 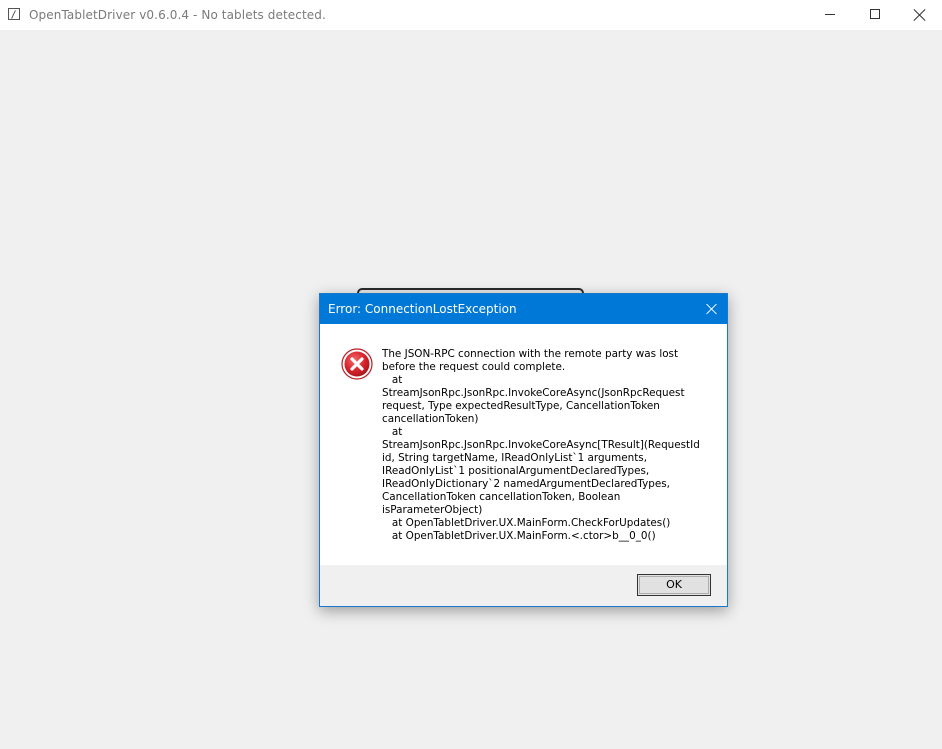 I want to click on minimize-icon, so click(x=830, y=14).